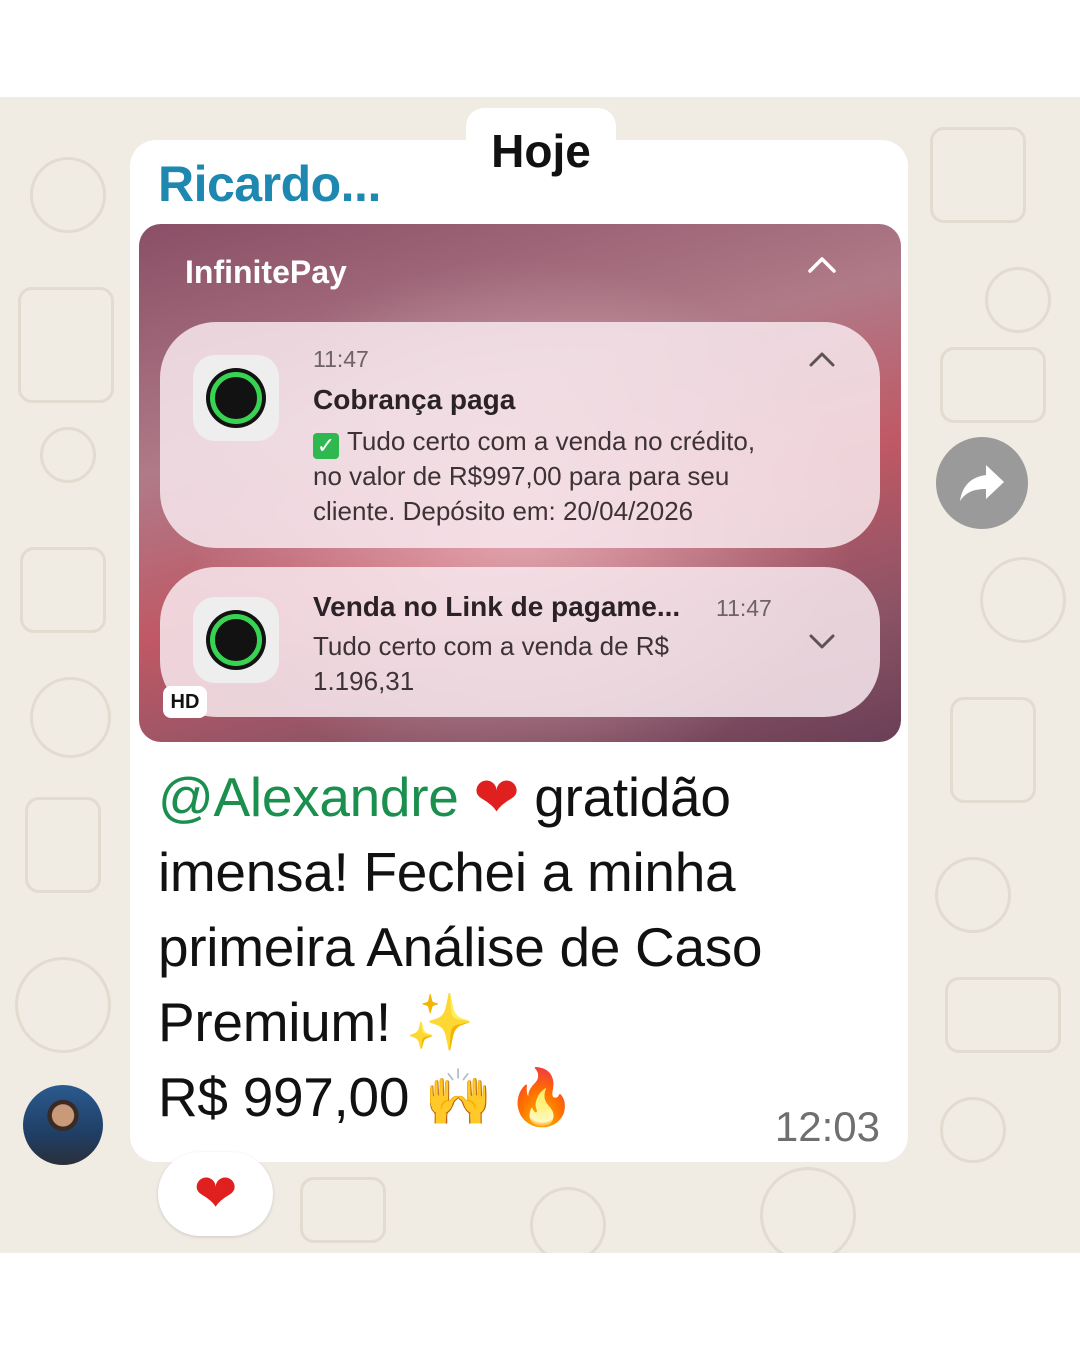 The image size is (1080, 1350). Describe the element at coordinates (521, 476) in the screenshot. I see `notification-body-line: no valor de R$997,00 para para seu` at that location.